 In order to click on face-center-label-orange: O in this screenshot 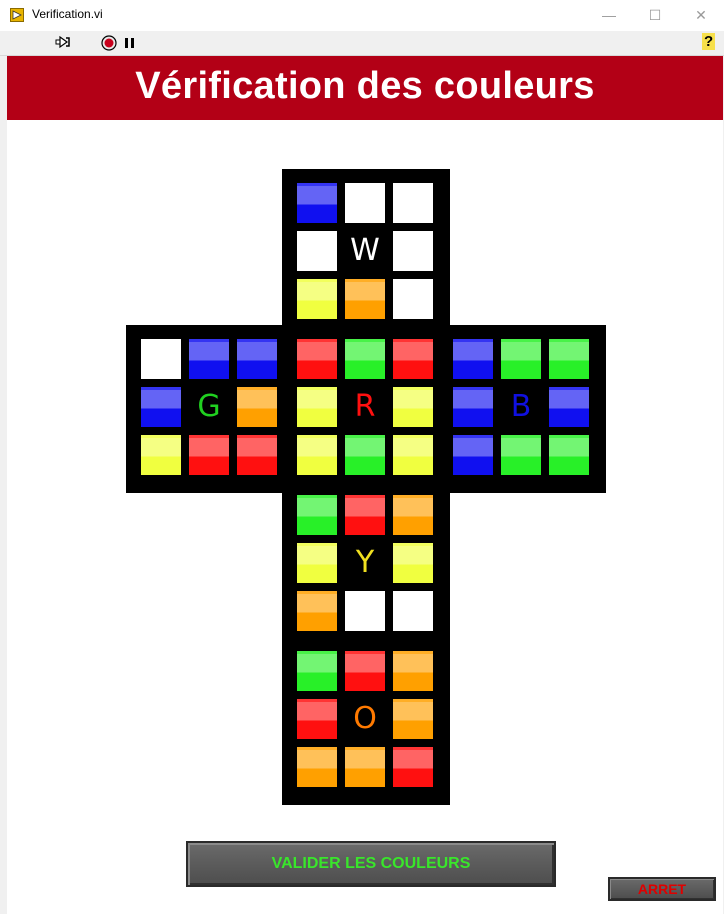, I will do `click(365, 718)`.